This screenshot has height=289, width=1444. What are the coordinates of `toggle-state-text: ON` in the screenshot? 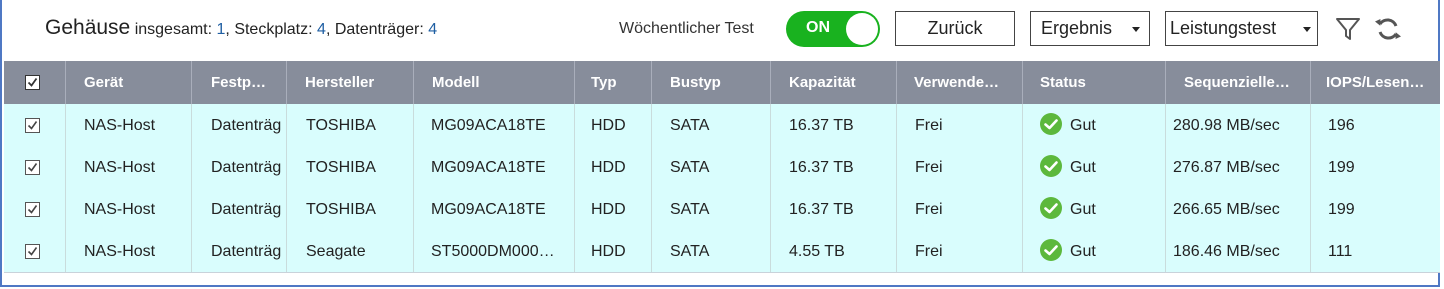 It's located at (818, 27).